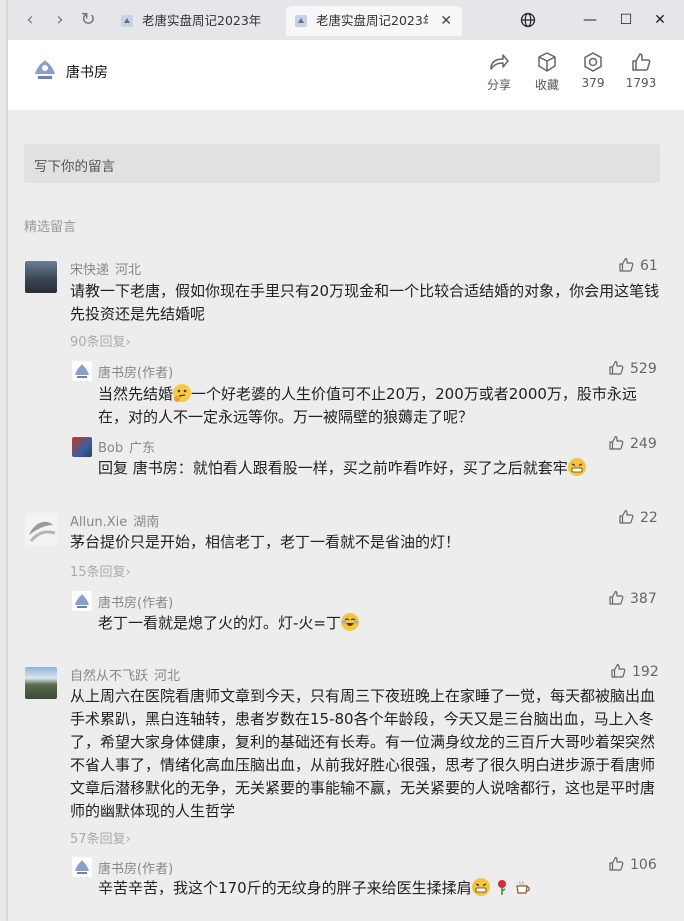 Image resolution: width=684 pixels, height=921 pixels. Describe the element at coordinates (45, 69) in the screenshot. I see `logo-icon` at that location.